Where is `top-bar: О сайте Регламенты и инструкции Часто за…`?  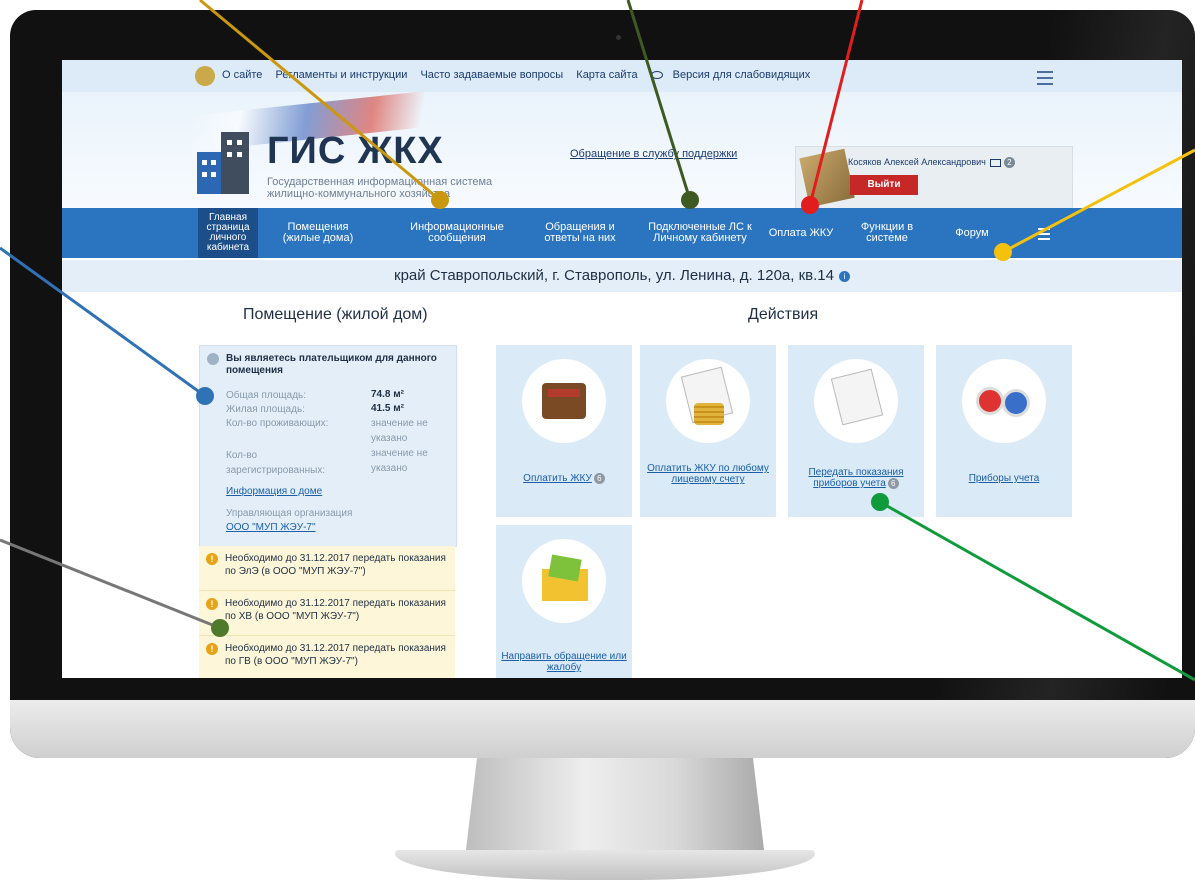 top-bar: О сайте Регламенты и инструкции Часто за… is located at coordinates (622, 76).